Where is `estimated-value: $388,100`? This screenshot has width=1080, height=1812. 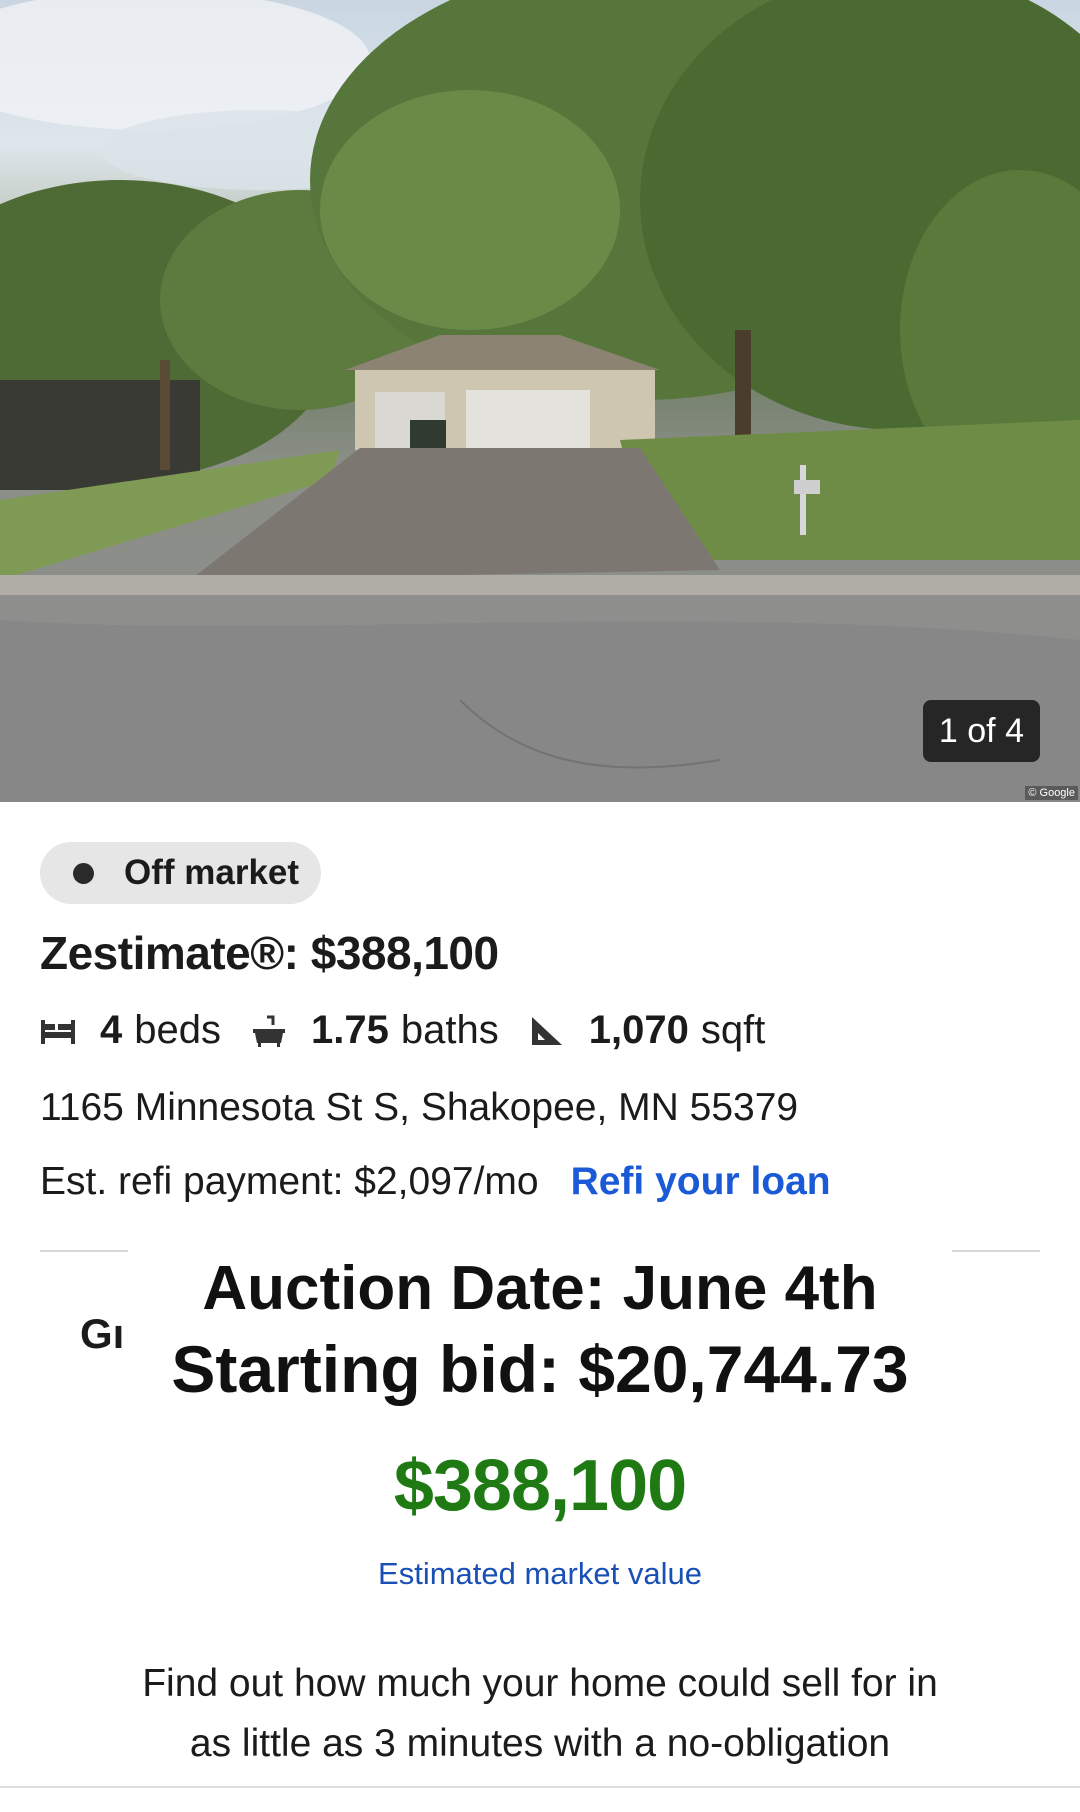
estimated-value: $388,100 is located at coordinates (540, 1486).